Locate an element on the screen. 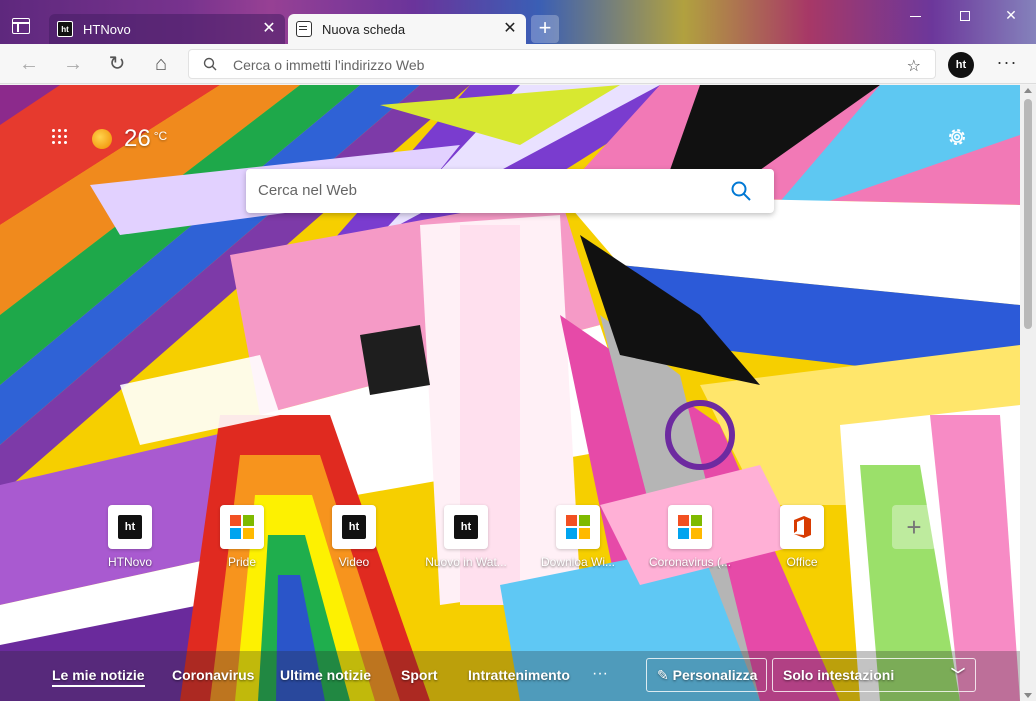  weather-widget: 26 °C is located at coordinates (129, 139).